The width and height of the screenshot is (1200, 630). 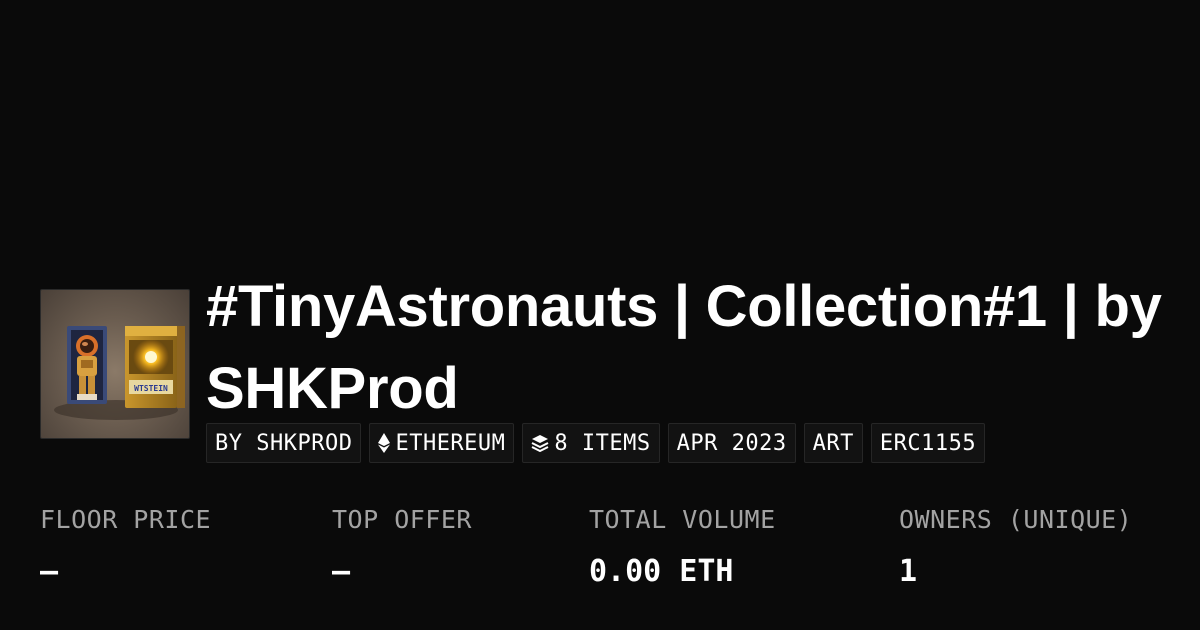 I want to click on tag-item-count-label: 8 ITEMS, so click(x=602, y=443).